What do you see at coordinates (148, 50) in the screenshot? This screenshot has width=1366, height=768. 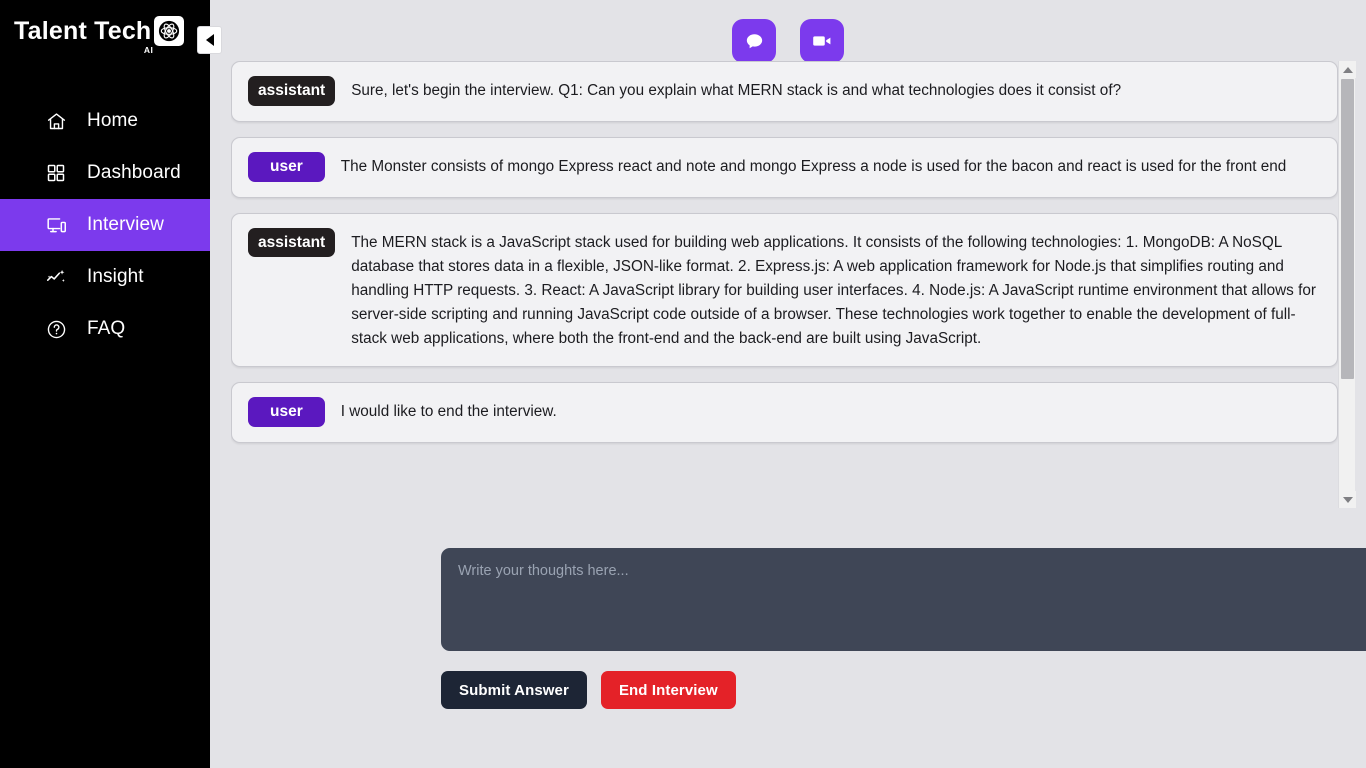 I see `brand-suffix: AI` at bounding box center [148, 50].